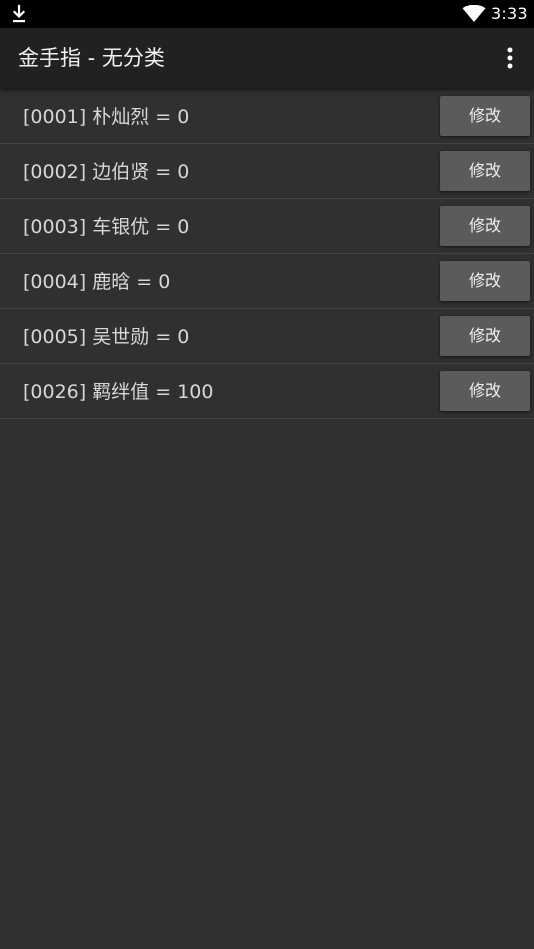 The height and width of the screenshot is (949, 534). Describe the element at coordinates (19, 13) in the screenshot. I see `download-icon` at that location.